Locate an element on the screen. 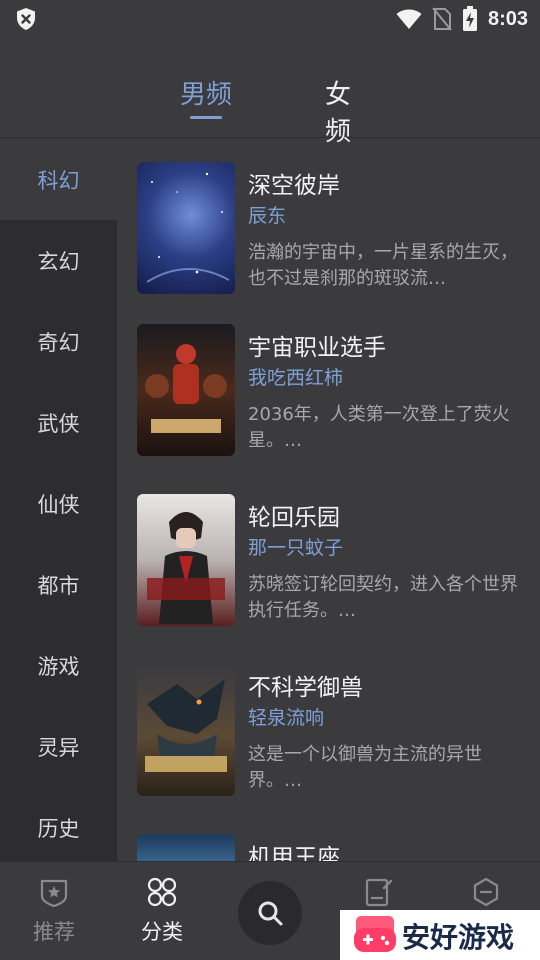  category-item-fantasy: 奇幻 is located at coordinates (58, 341).